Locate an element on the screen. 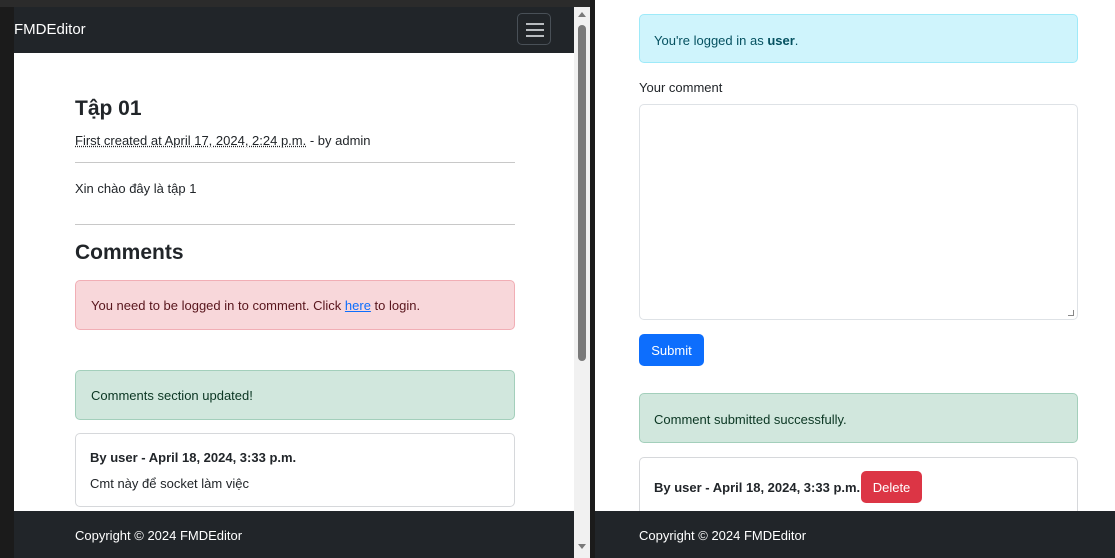 The height and width of the screenshot is (558, 1115). vertical-scrollbar is located at coordinates (582, 282).